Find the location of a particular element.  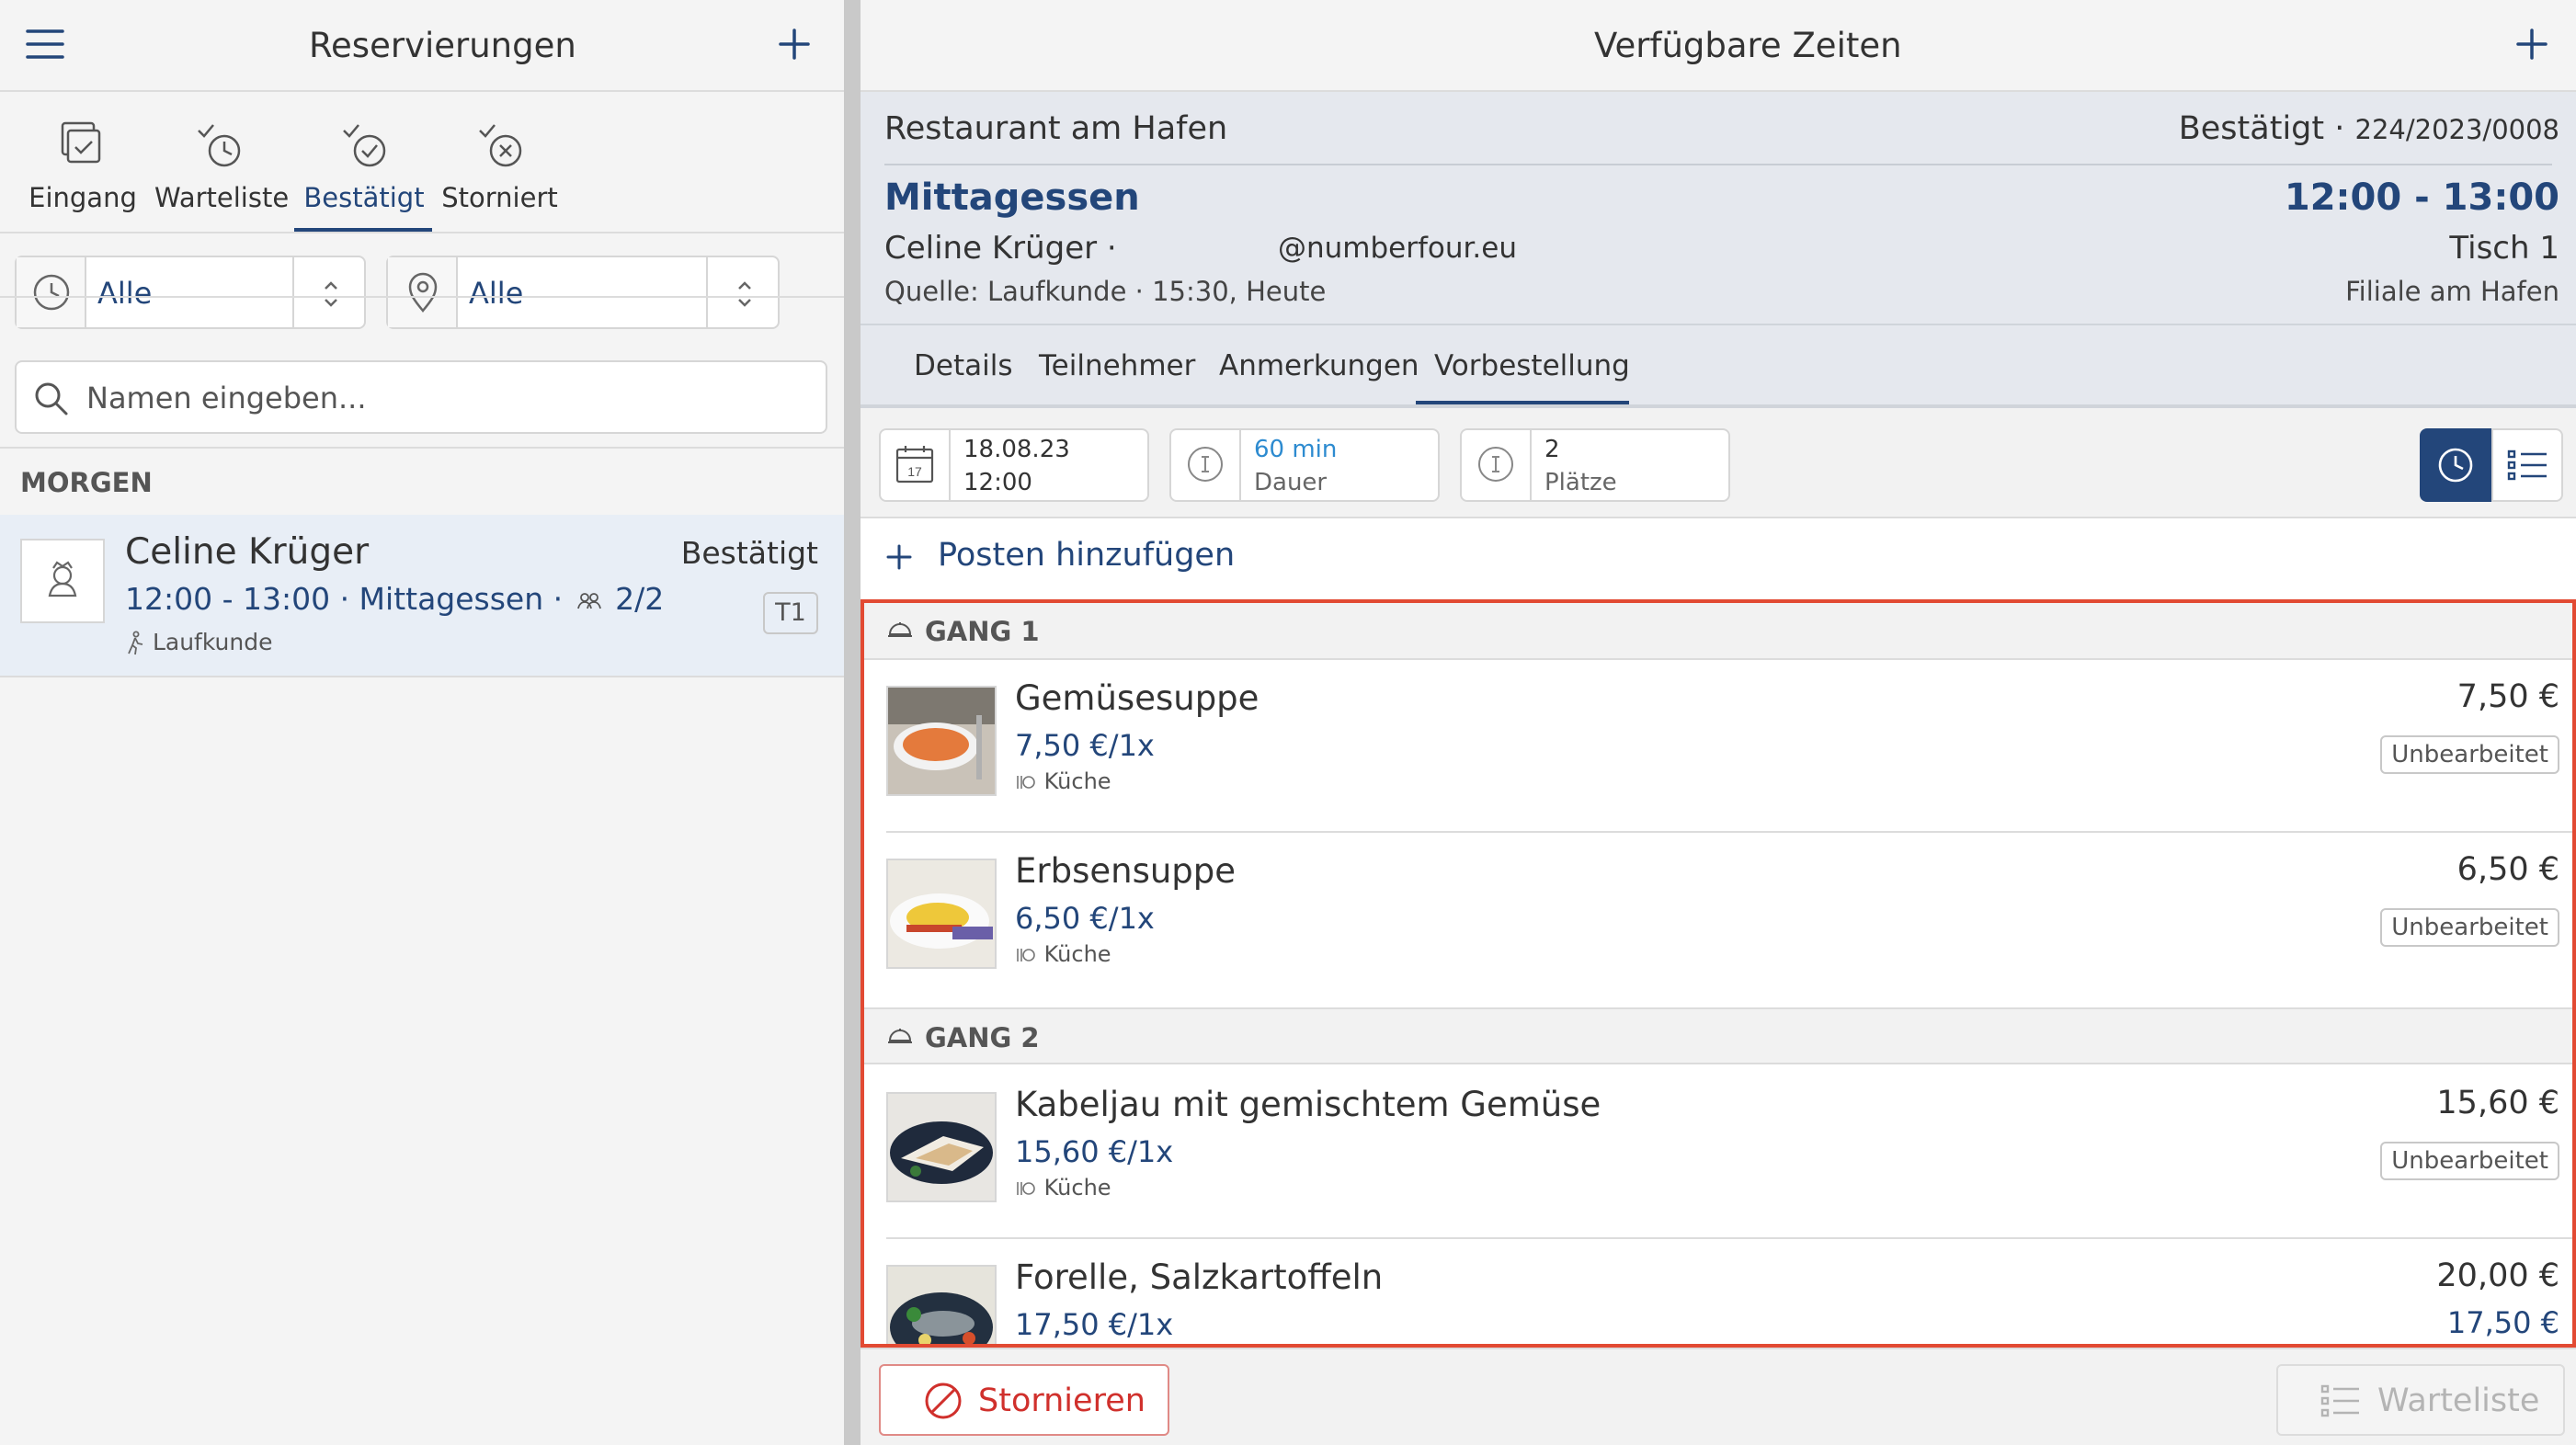

list-icon is located at coordinates (2340, 1400).